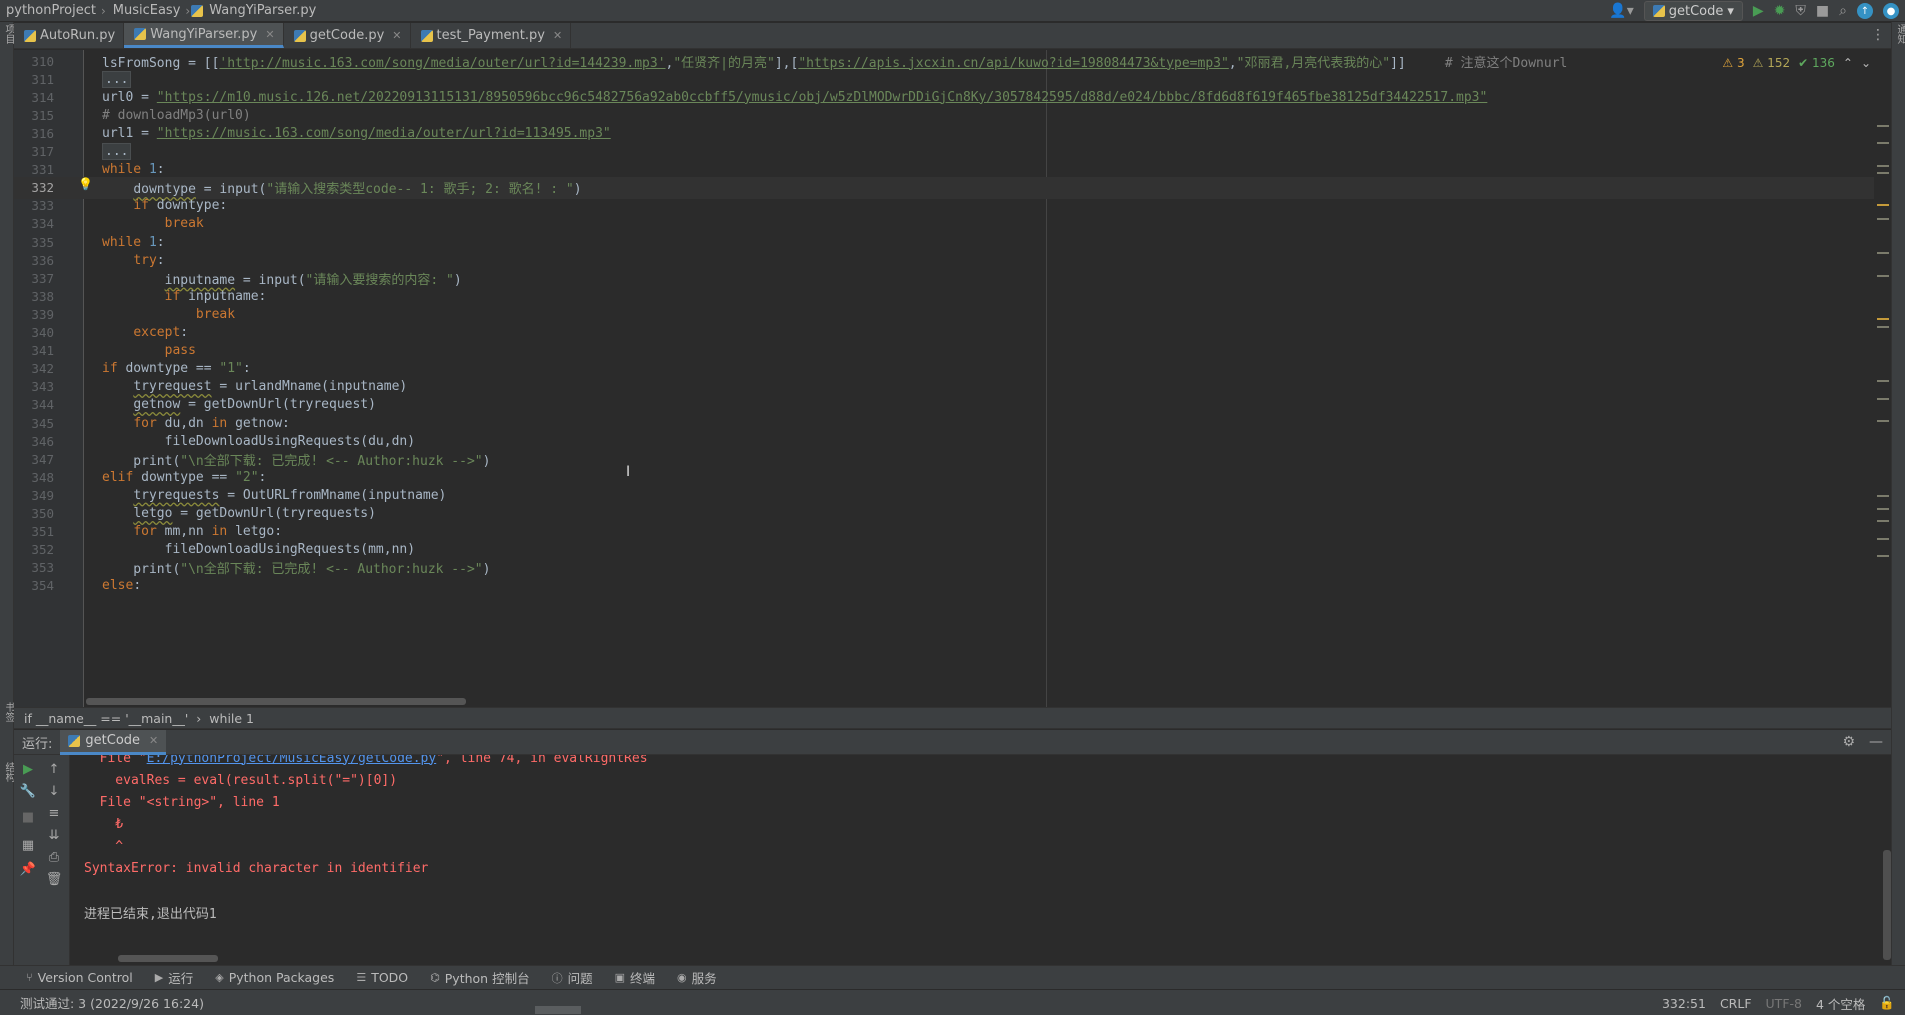  I want to click on ide-logo-icon: ●, so click(1891, 11).